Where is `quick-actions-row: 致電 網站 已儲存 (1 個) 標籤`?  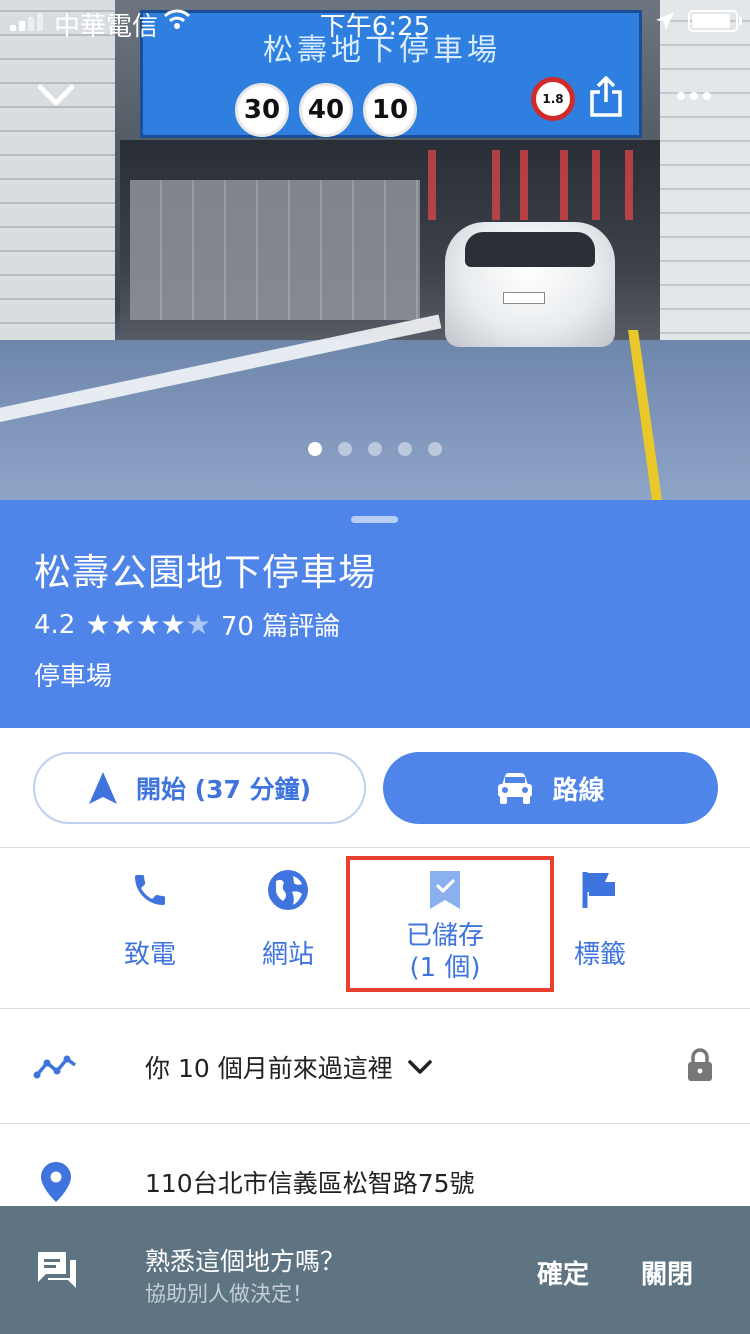
quick-actions-row: 致電 網站 已儲存 (1 個) 標籤 is located at coordinates (375, 928).